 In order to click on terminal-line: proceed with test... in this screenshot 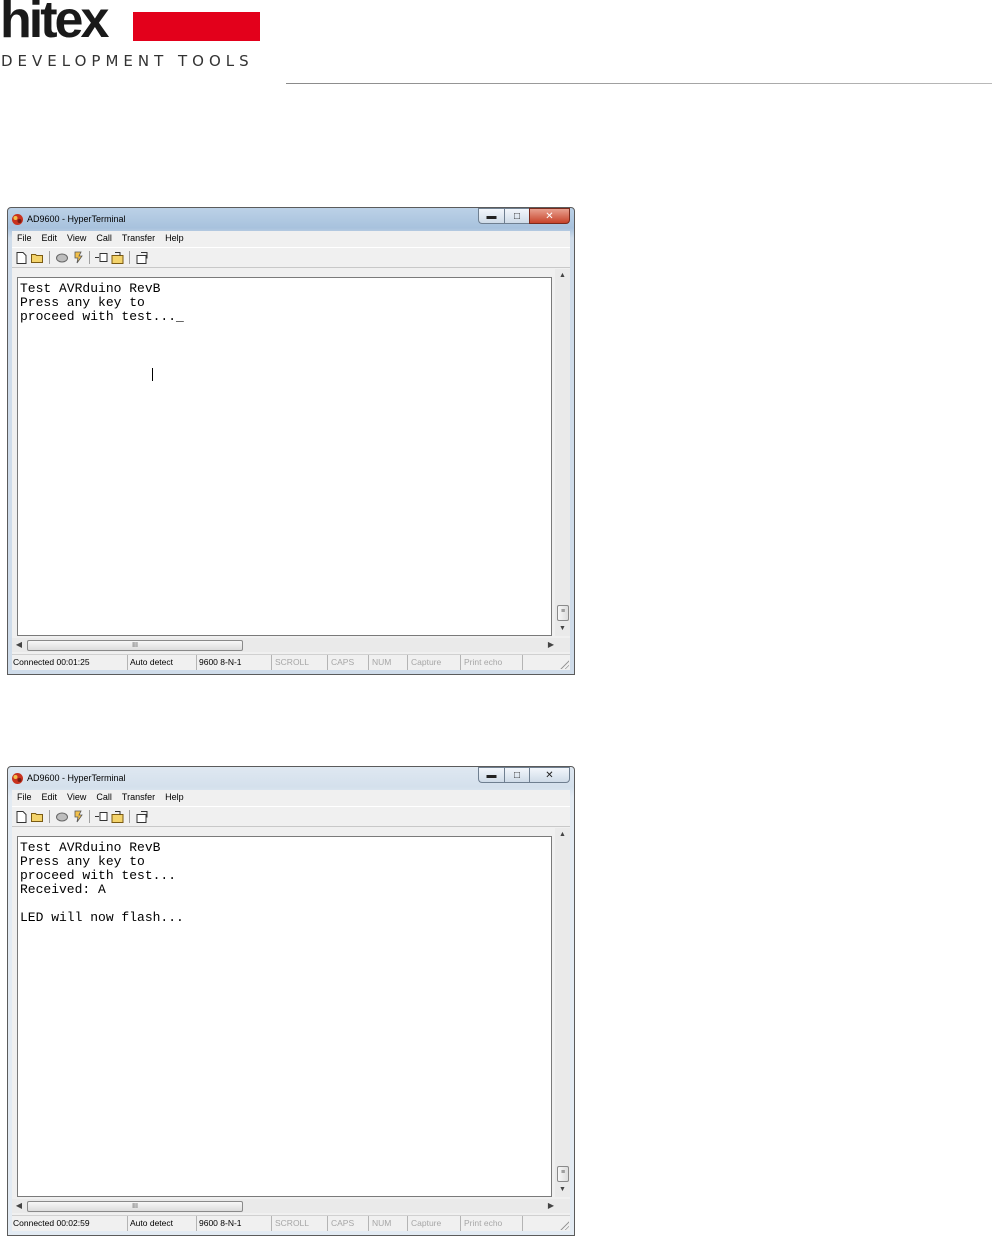, I will do `click(98, 875)`.